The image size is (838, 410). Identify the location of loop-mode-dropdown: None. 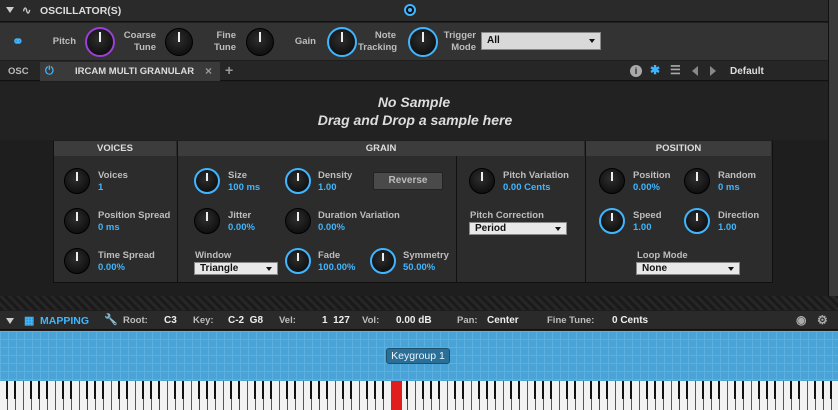
(688, 268).